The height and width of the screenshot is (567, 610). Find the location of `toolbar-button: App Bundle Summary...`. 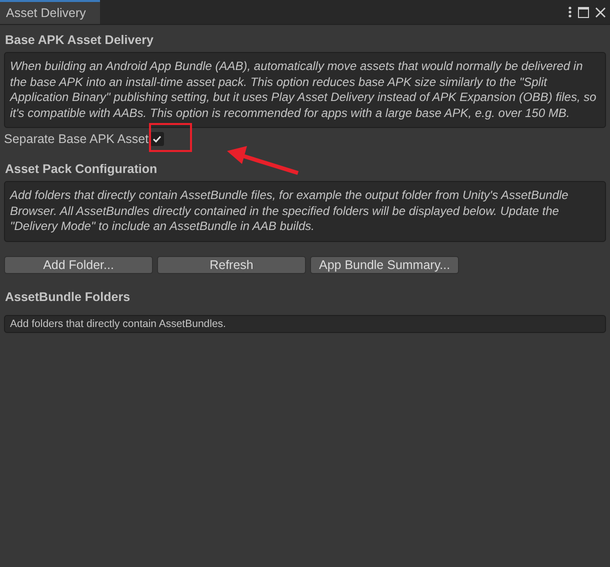

toolbar-button: App Bundle Summary... is located at coordinates (385, 265).